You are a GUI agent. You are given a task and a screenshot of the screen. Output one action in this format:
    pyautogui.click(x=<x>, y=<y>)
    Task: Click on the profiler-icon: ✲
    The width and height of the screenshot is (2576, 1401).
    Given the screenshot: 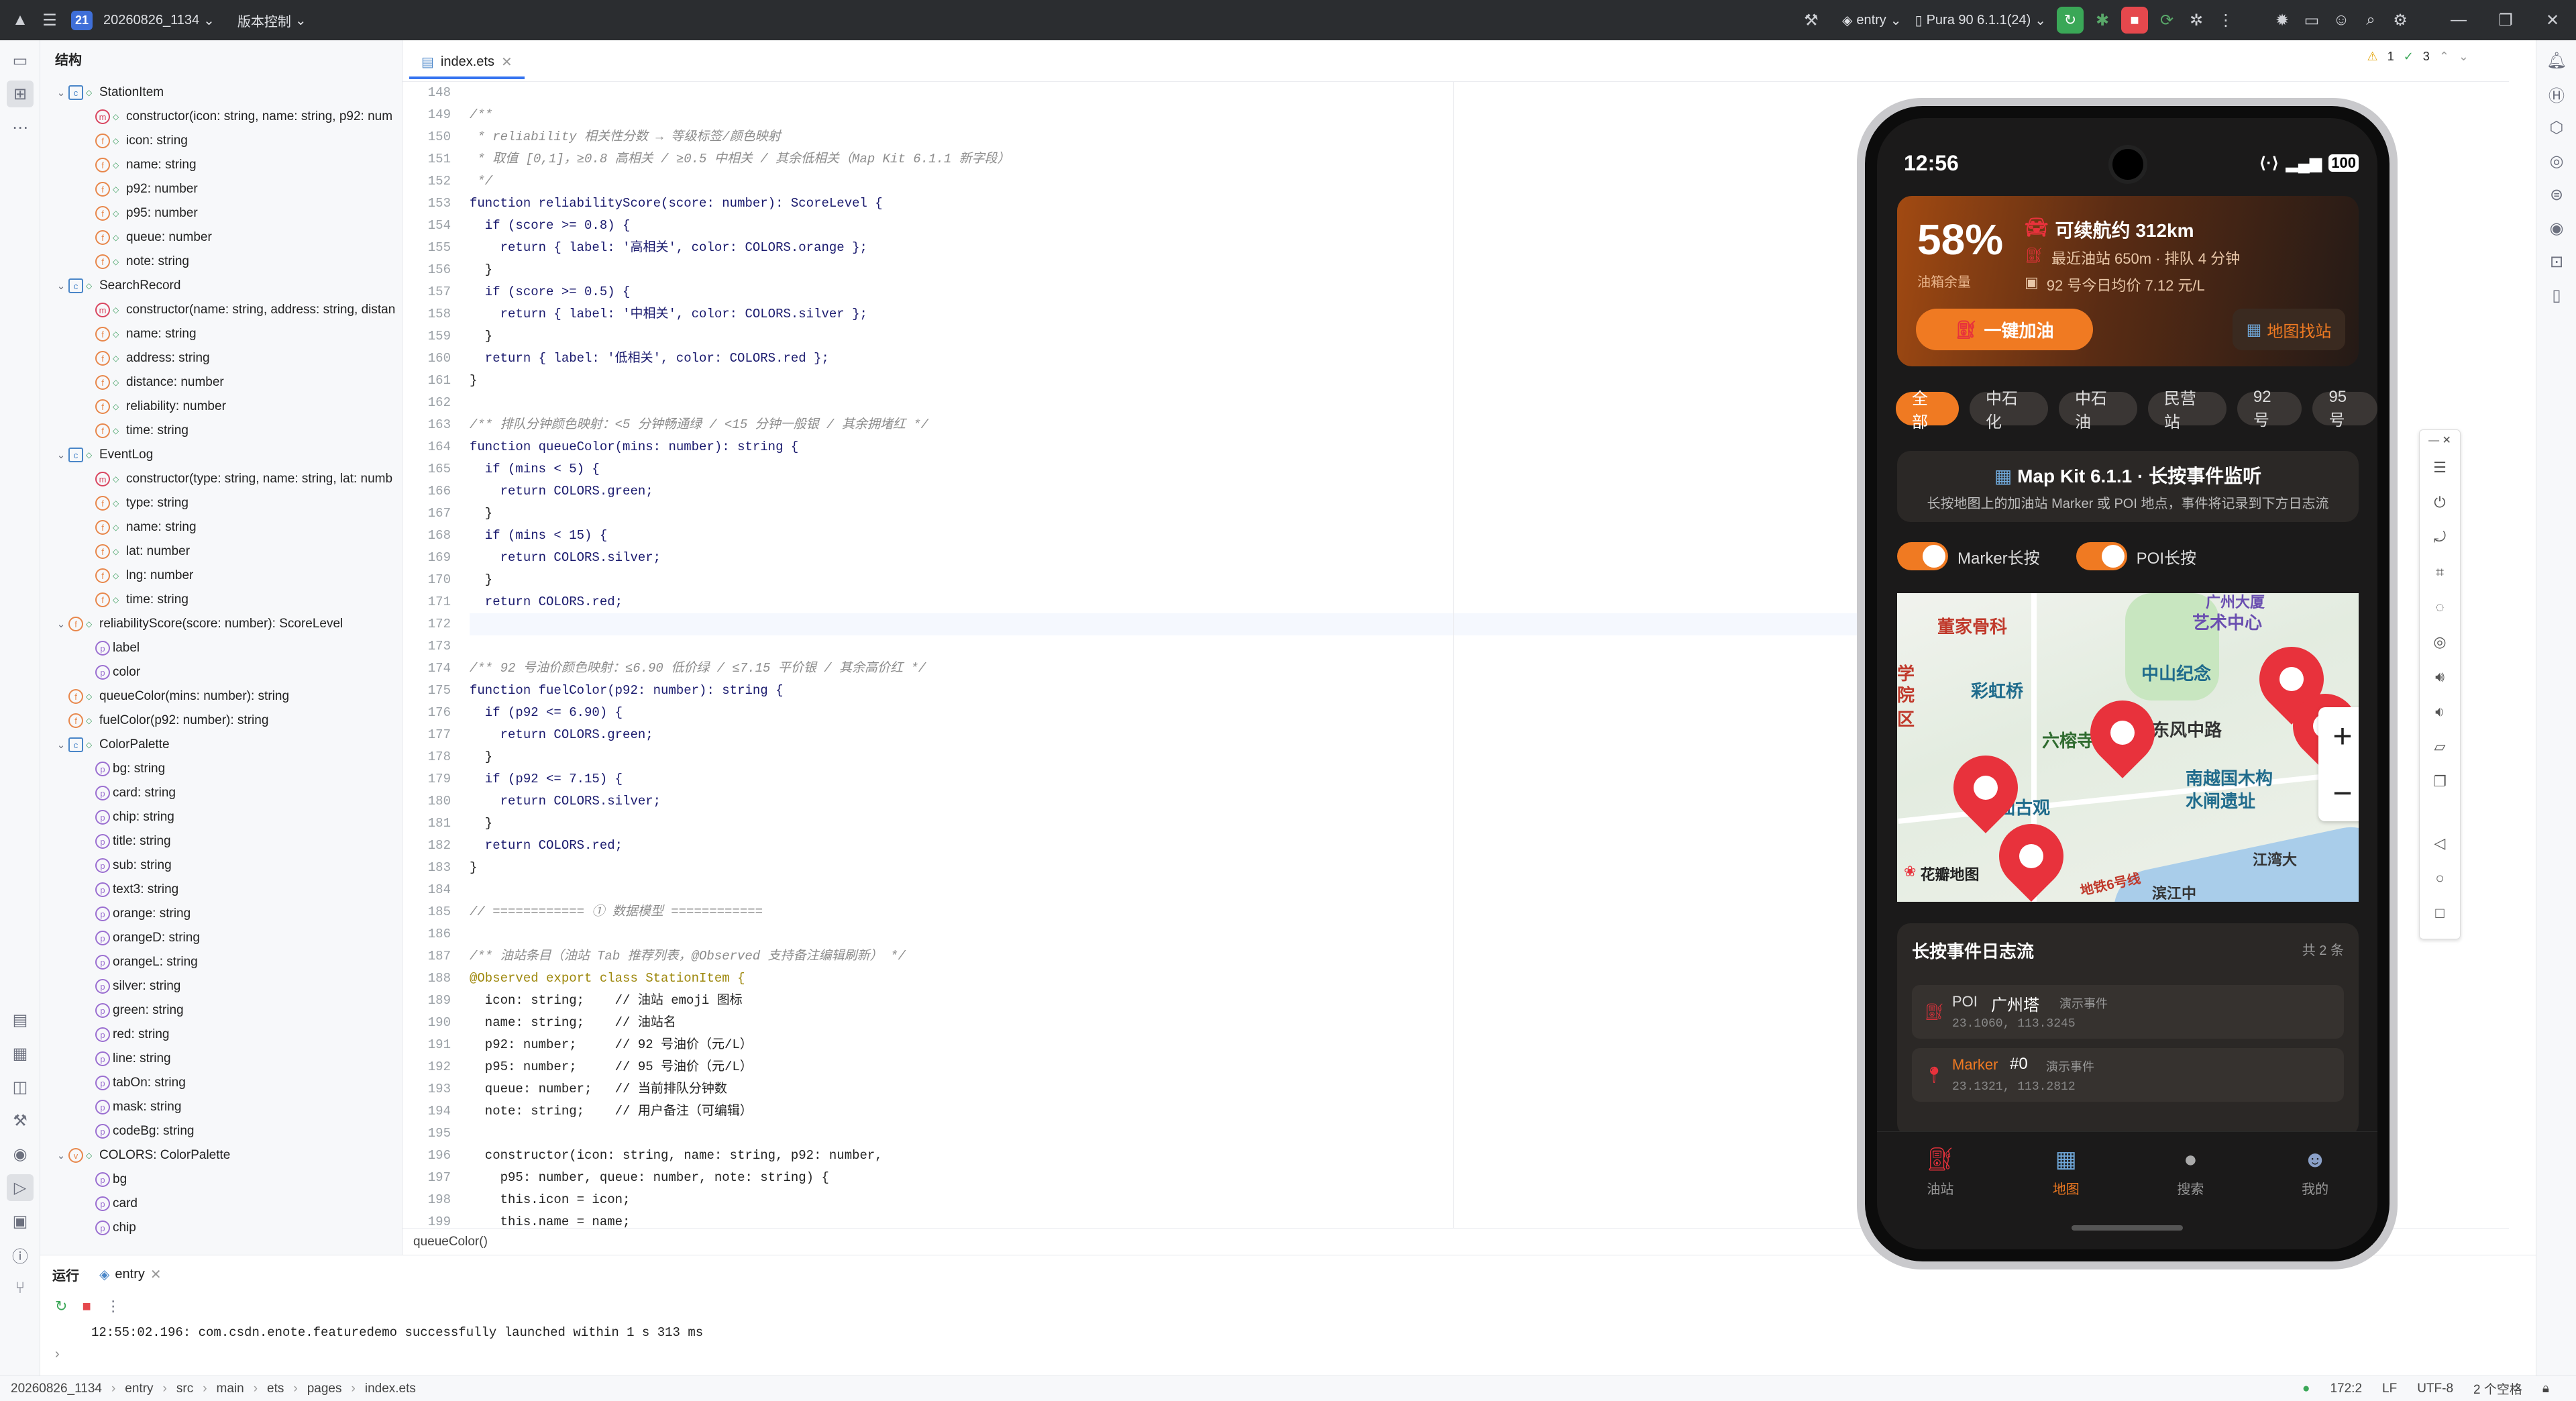 What is the action you would take?
    pyautogui.click(x=2196, y=20)
    